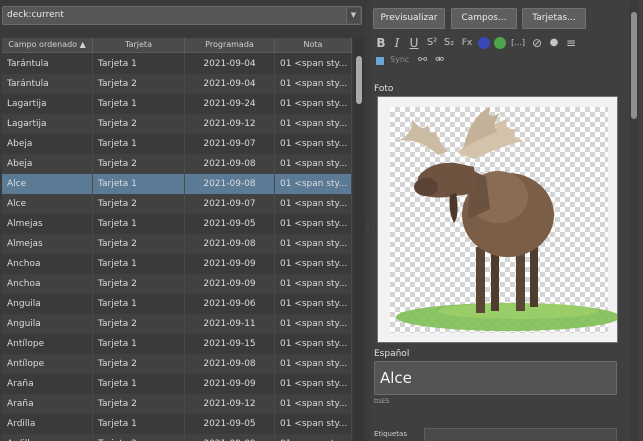 This screenshot has height=441, width=643. What do you see at coordinates (432, 43) in the screenshot?
I see `superscript-icon: S²` at bounding box center [432, 43].